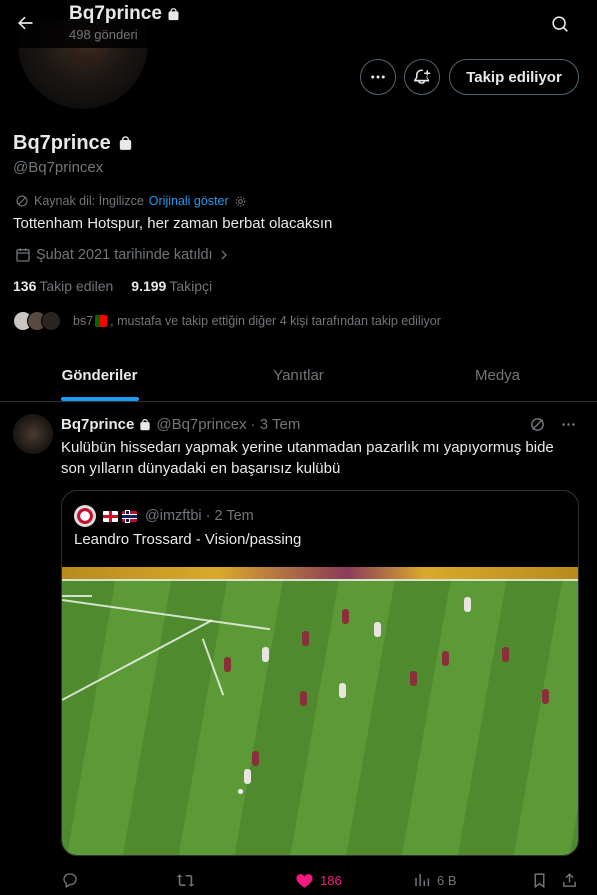 The height and width of the screenshot is (895, 597). What do you see at coordinates (276, 424) in the screenshot?
I see `tweet-time: · 3 Tem` at bounding box center [276, 424].